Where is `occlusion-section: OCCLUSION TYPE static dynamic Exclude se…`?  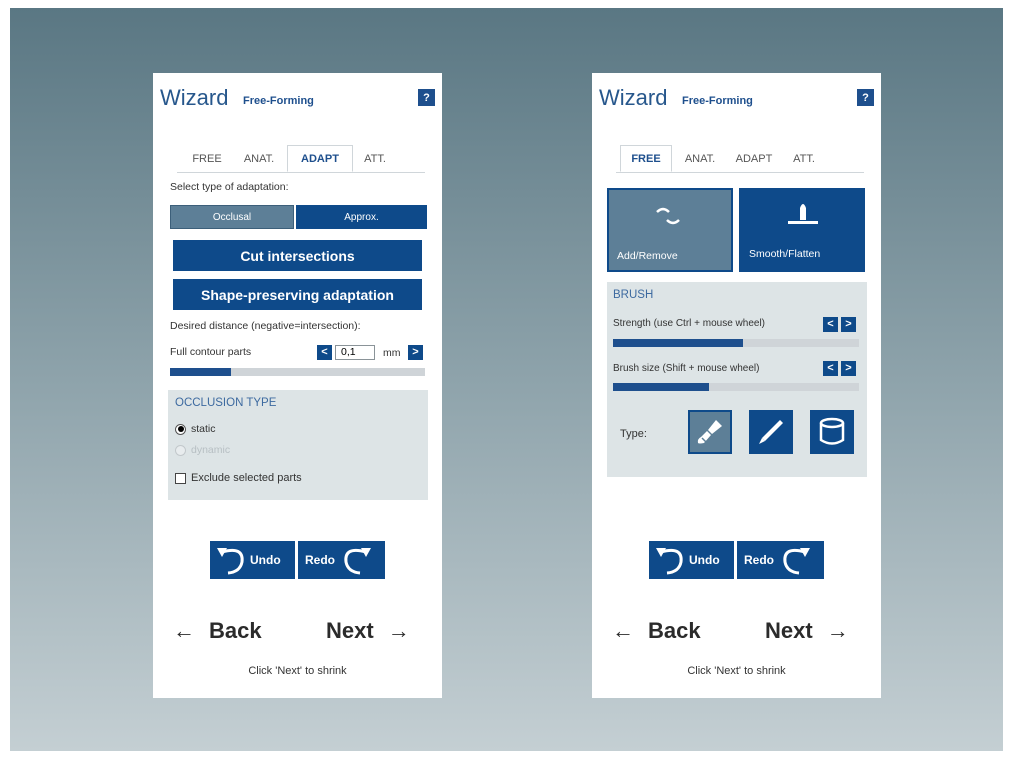
occlusion-section: OCCLUSION TYPE static dynamic Exclude se… is located at coordinates (298, 445).